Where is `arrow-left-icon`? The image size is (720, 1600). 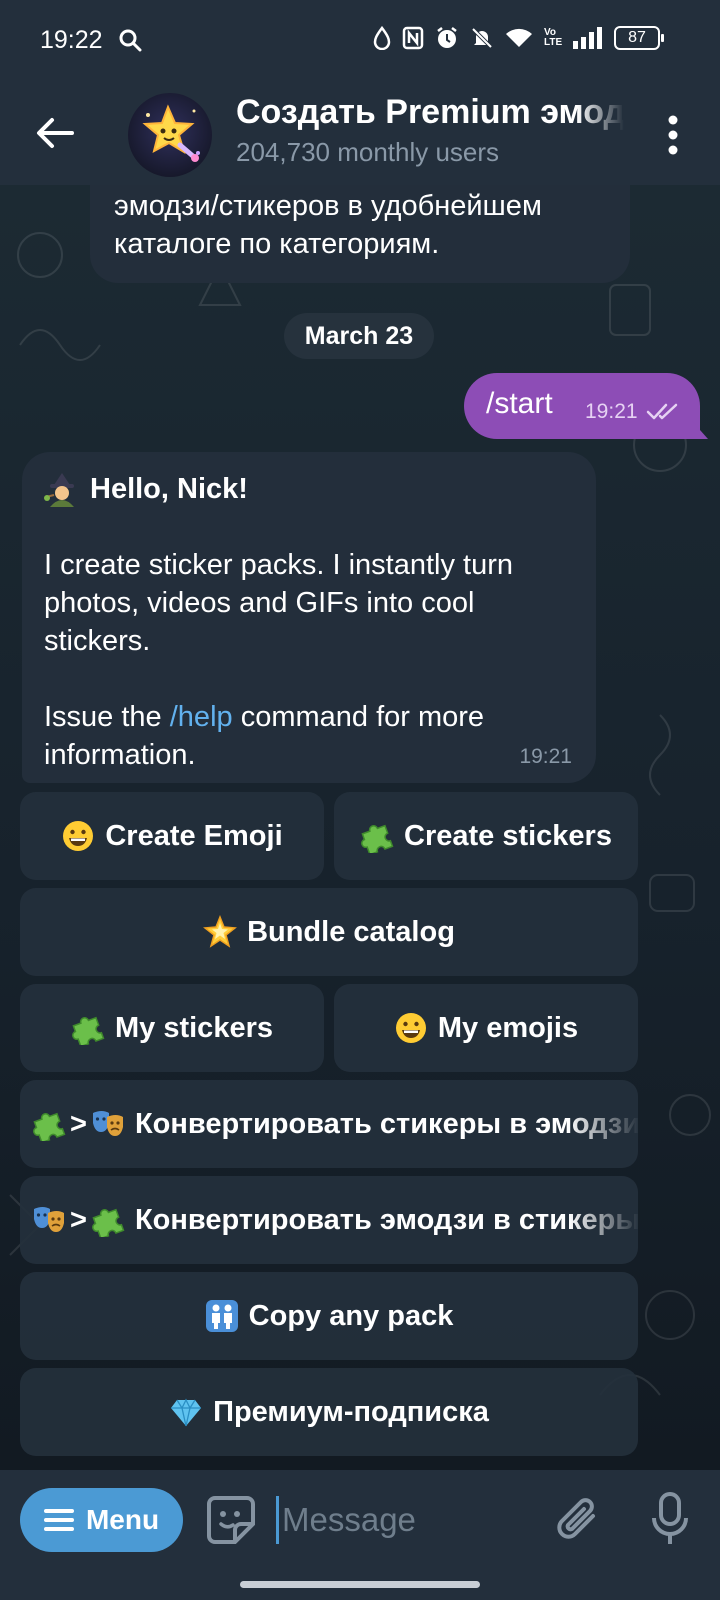
arrow-left-icon is located at coordinates (55, 133).